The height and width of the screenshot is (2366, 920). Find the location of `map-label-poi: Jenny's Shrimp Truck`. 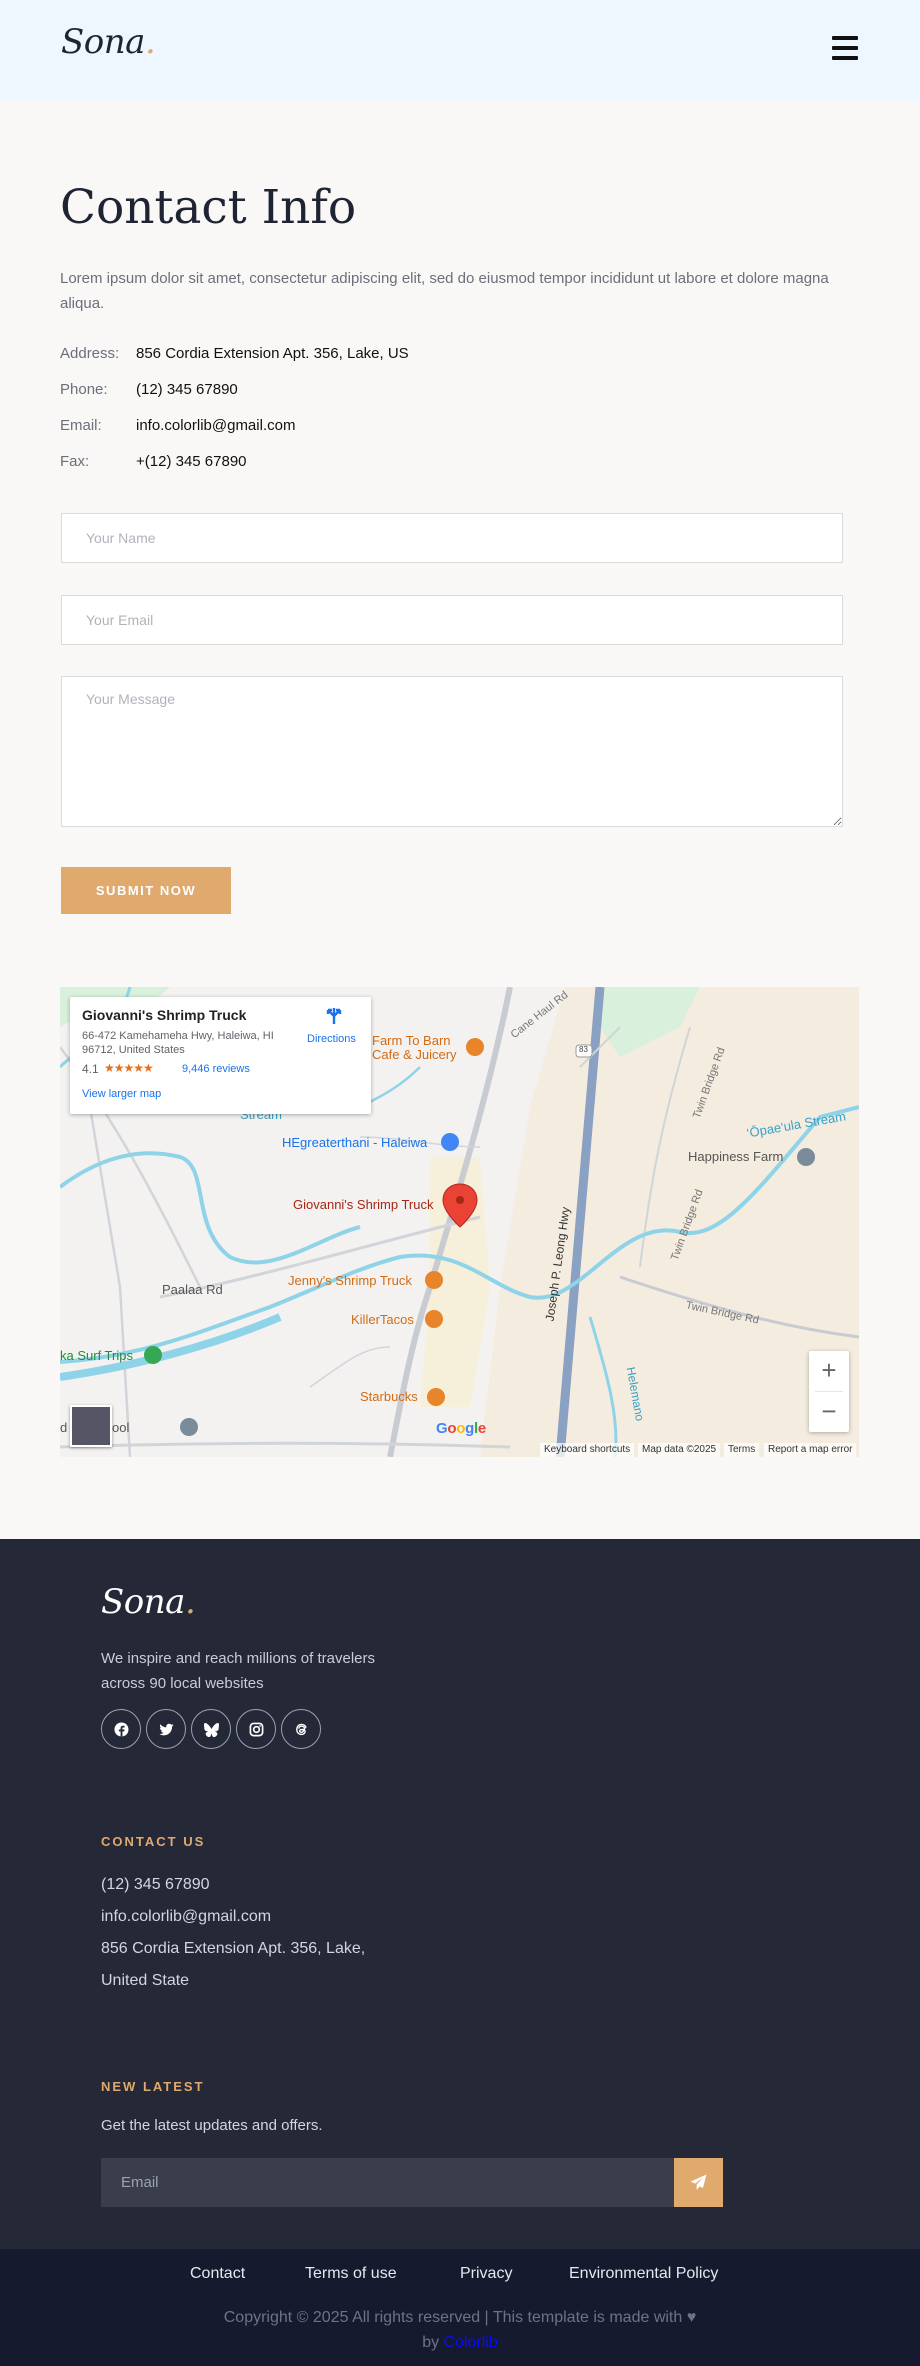

map-label-poi: Jenny's Shrimp Truck is located at coordinates (350, 1280).